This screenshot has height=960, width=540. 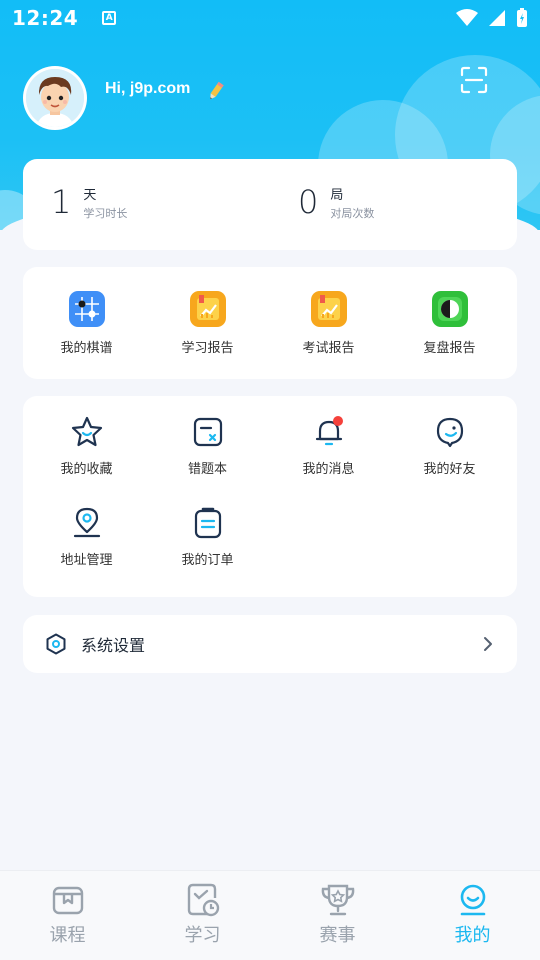 I want to click on review-report-icon, so click(x=449, y=309).